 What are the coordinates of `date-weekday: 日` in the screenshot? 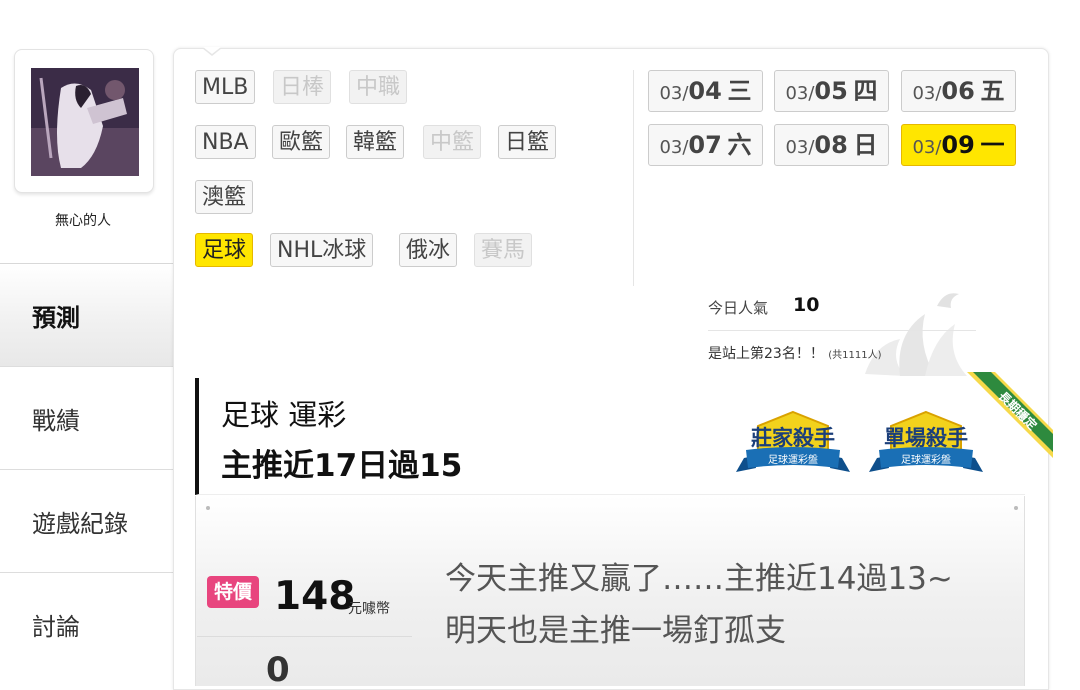 It's located at (865, 145).